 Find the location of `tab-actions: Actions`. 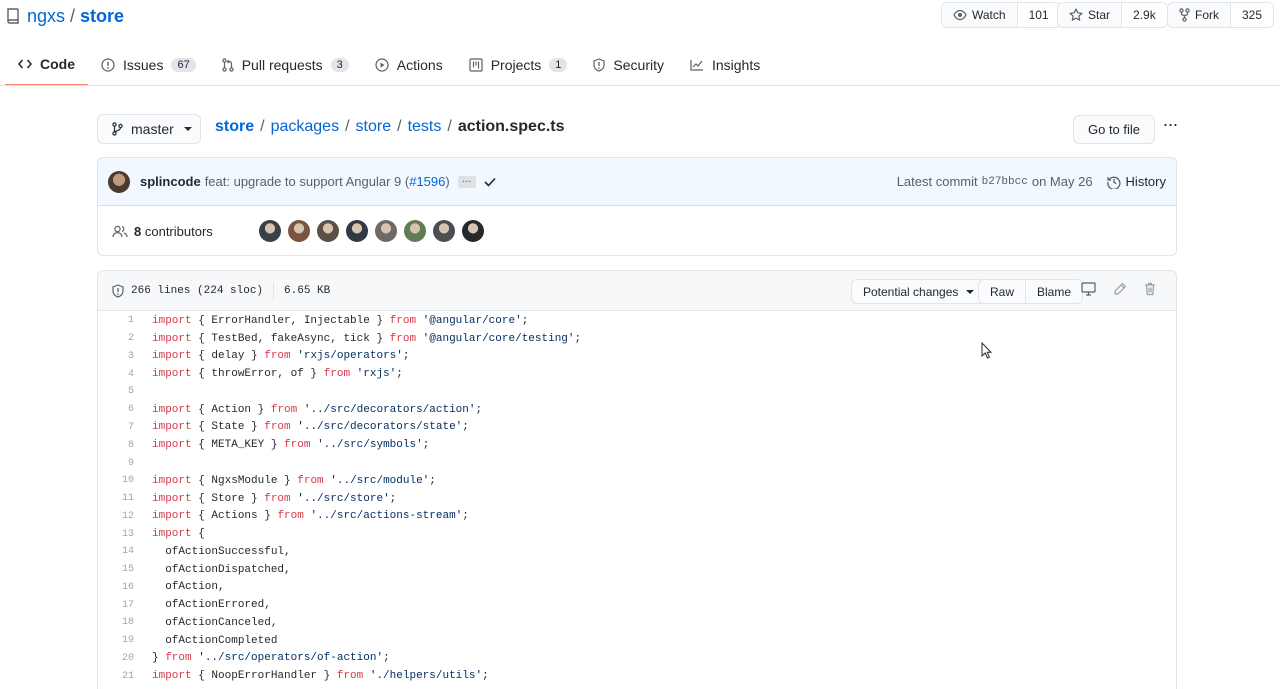

tab-actions: Actions is located at coordinates (409, 64).